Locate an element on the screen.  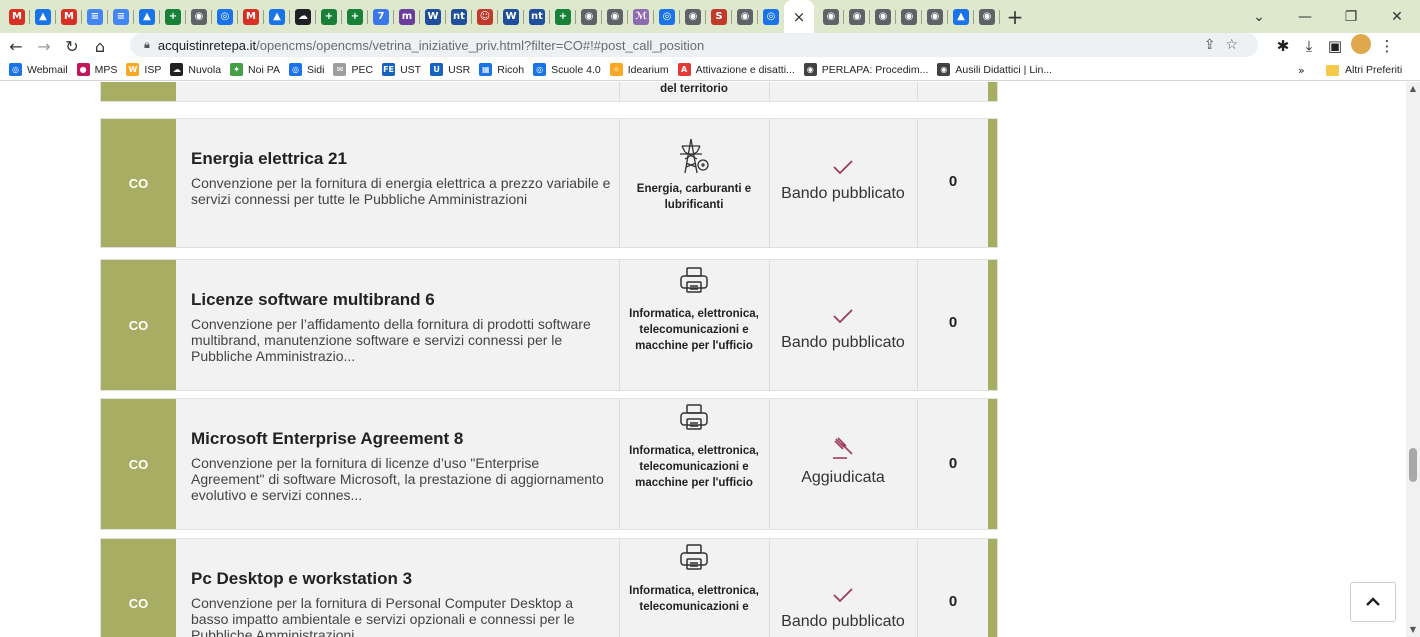
bookmark-item: ◎ Sidi is located at coordinates (306, 69).